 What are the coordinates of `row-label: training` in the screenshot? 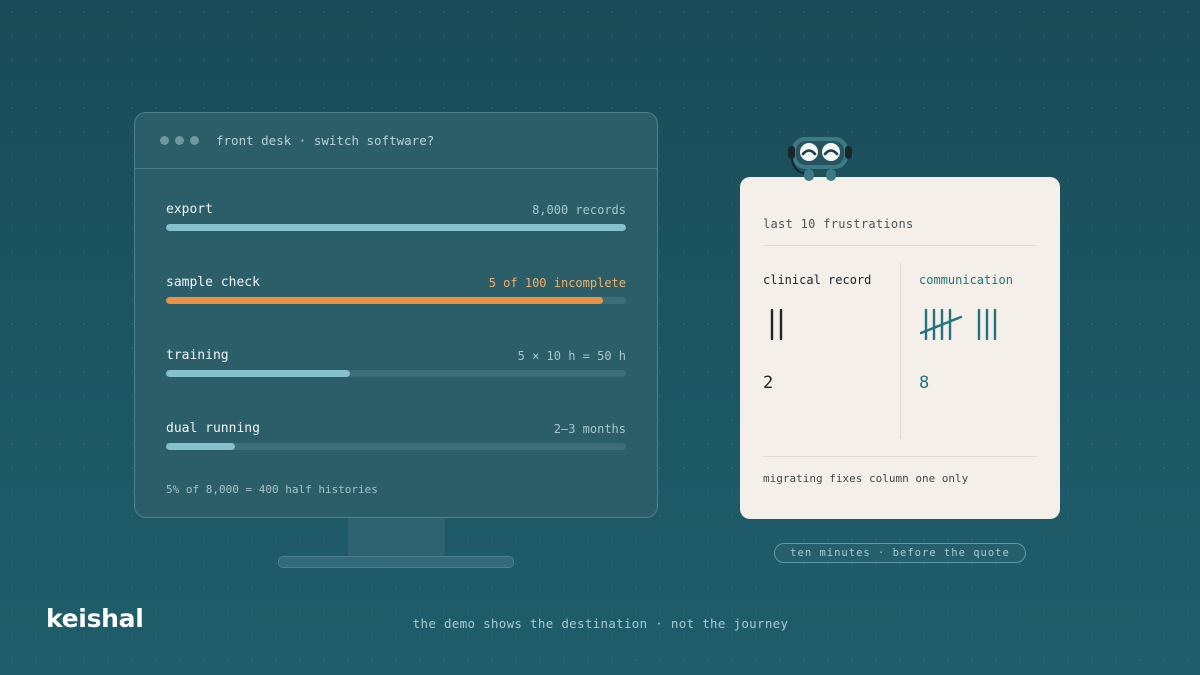 It's located at (197, 355).